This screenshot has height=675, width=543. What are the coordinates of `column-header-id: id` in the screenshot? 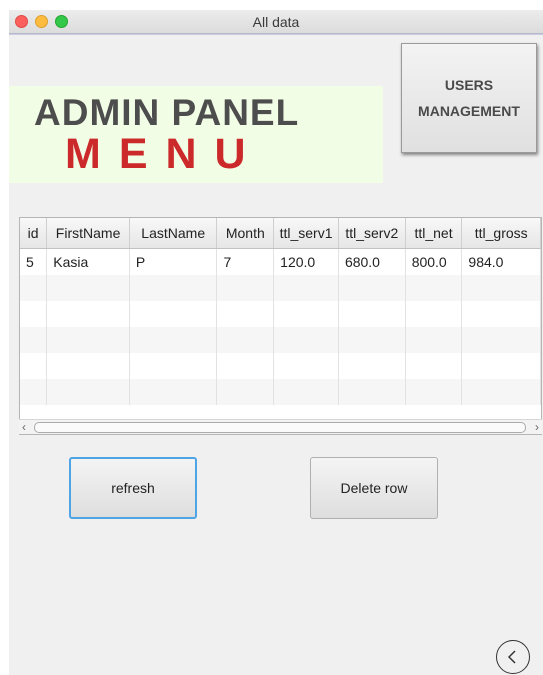 It's located at (34, 233).